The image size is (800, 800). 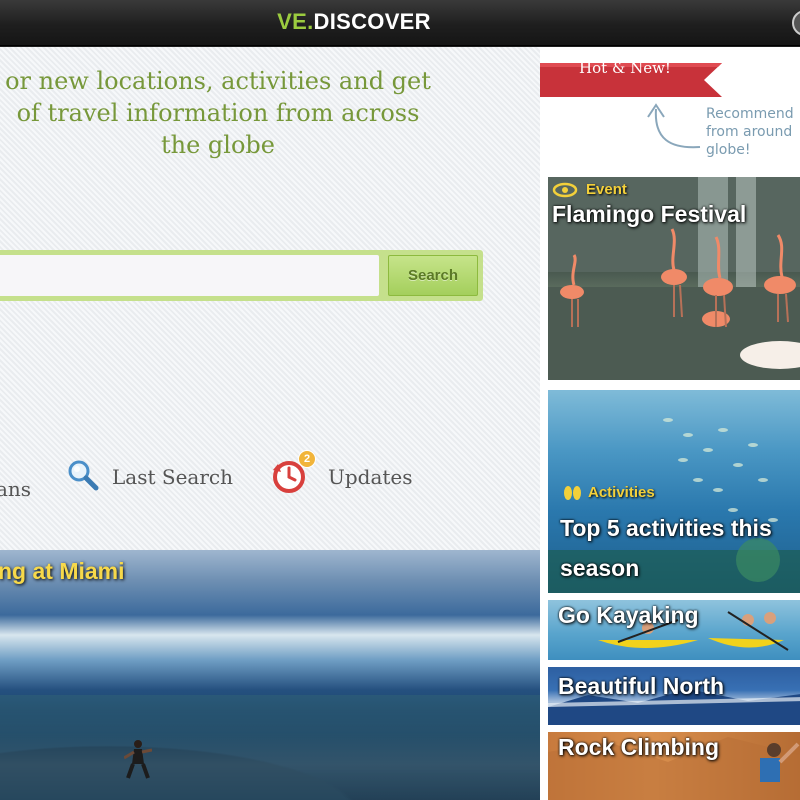 I want to click on nav-updates: 2 Updates, so click(x=341, y=474).